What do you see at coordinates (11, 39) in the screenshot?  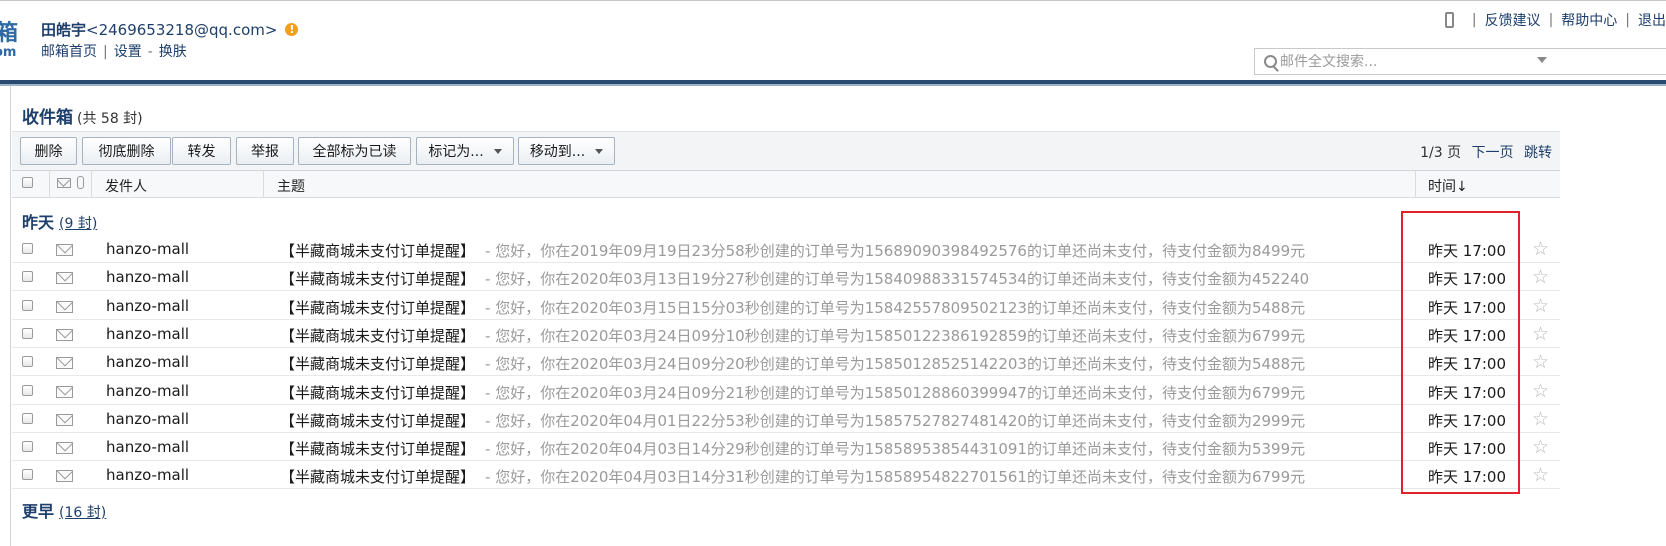 I see `mail-logo: 箱 om` at bounding box center [11, 39].